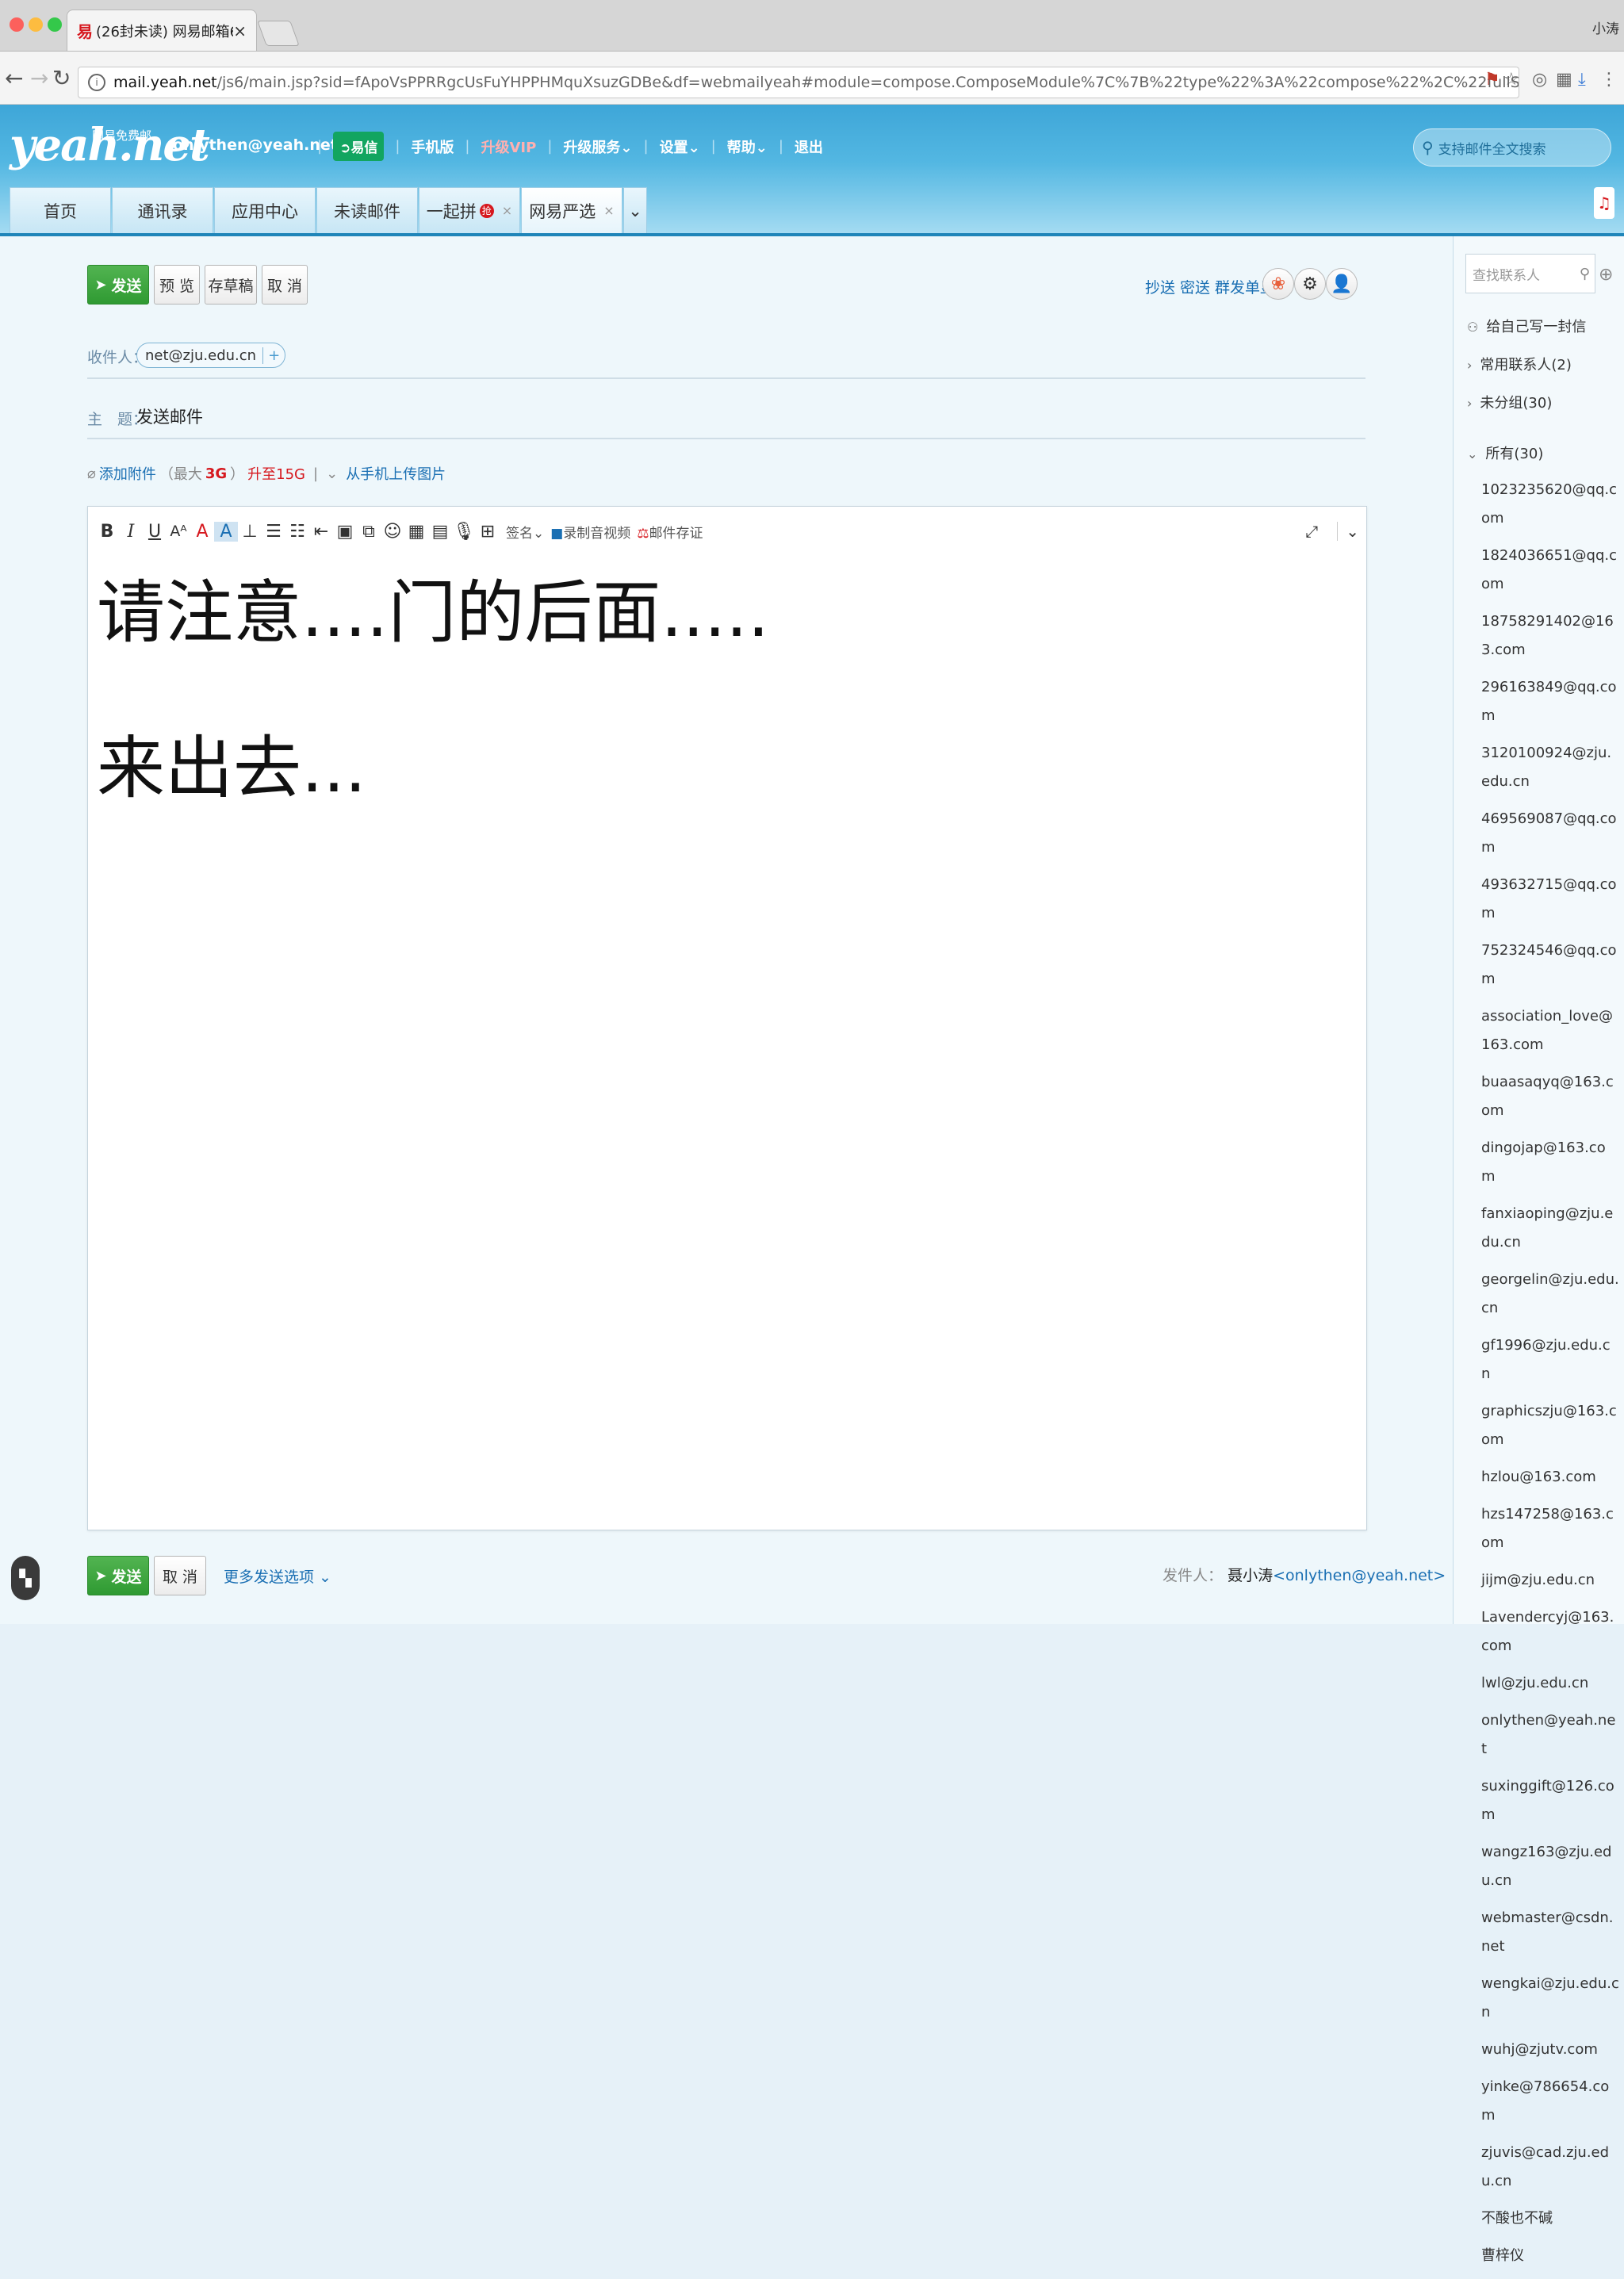 The height and width of the screenshot is (2279, 1624). I want to click on list-item: hzlou@163.com, so click(1550, 1477).